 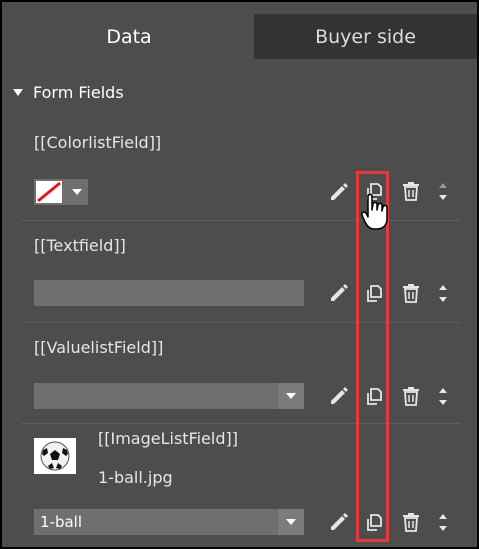 What do you see at coordinates (168, 438) in the screenshot?
I see `field-label-imagelist: [[ImageListField]]` at bounding box center [168, 438].